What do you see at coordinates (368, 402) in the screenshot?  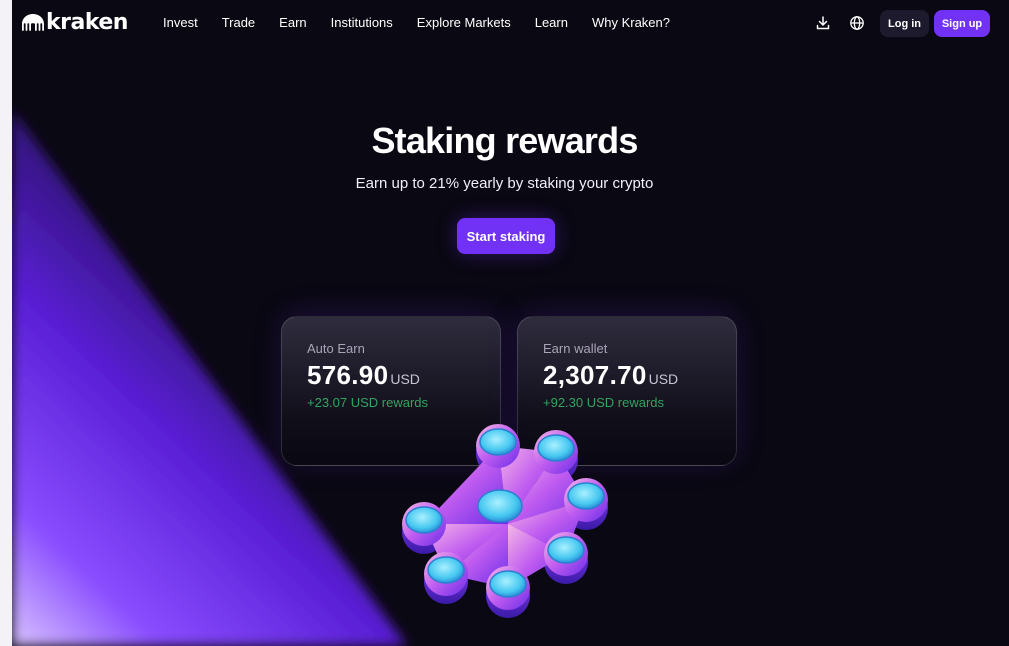 I see `card-rewards: +23.07 USD rewards` at bounding box center [368, 402].